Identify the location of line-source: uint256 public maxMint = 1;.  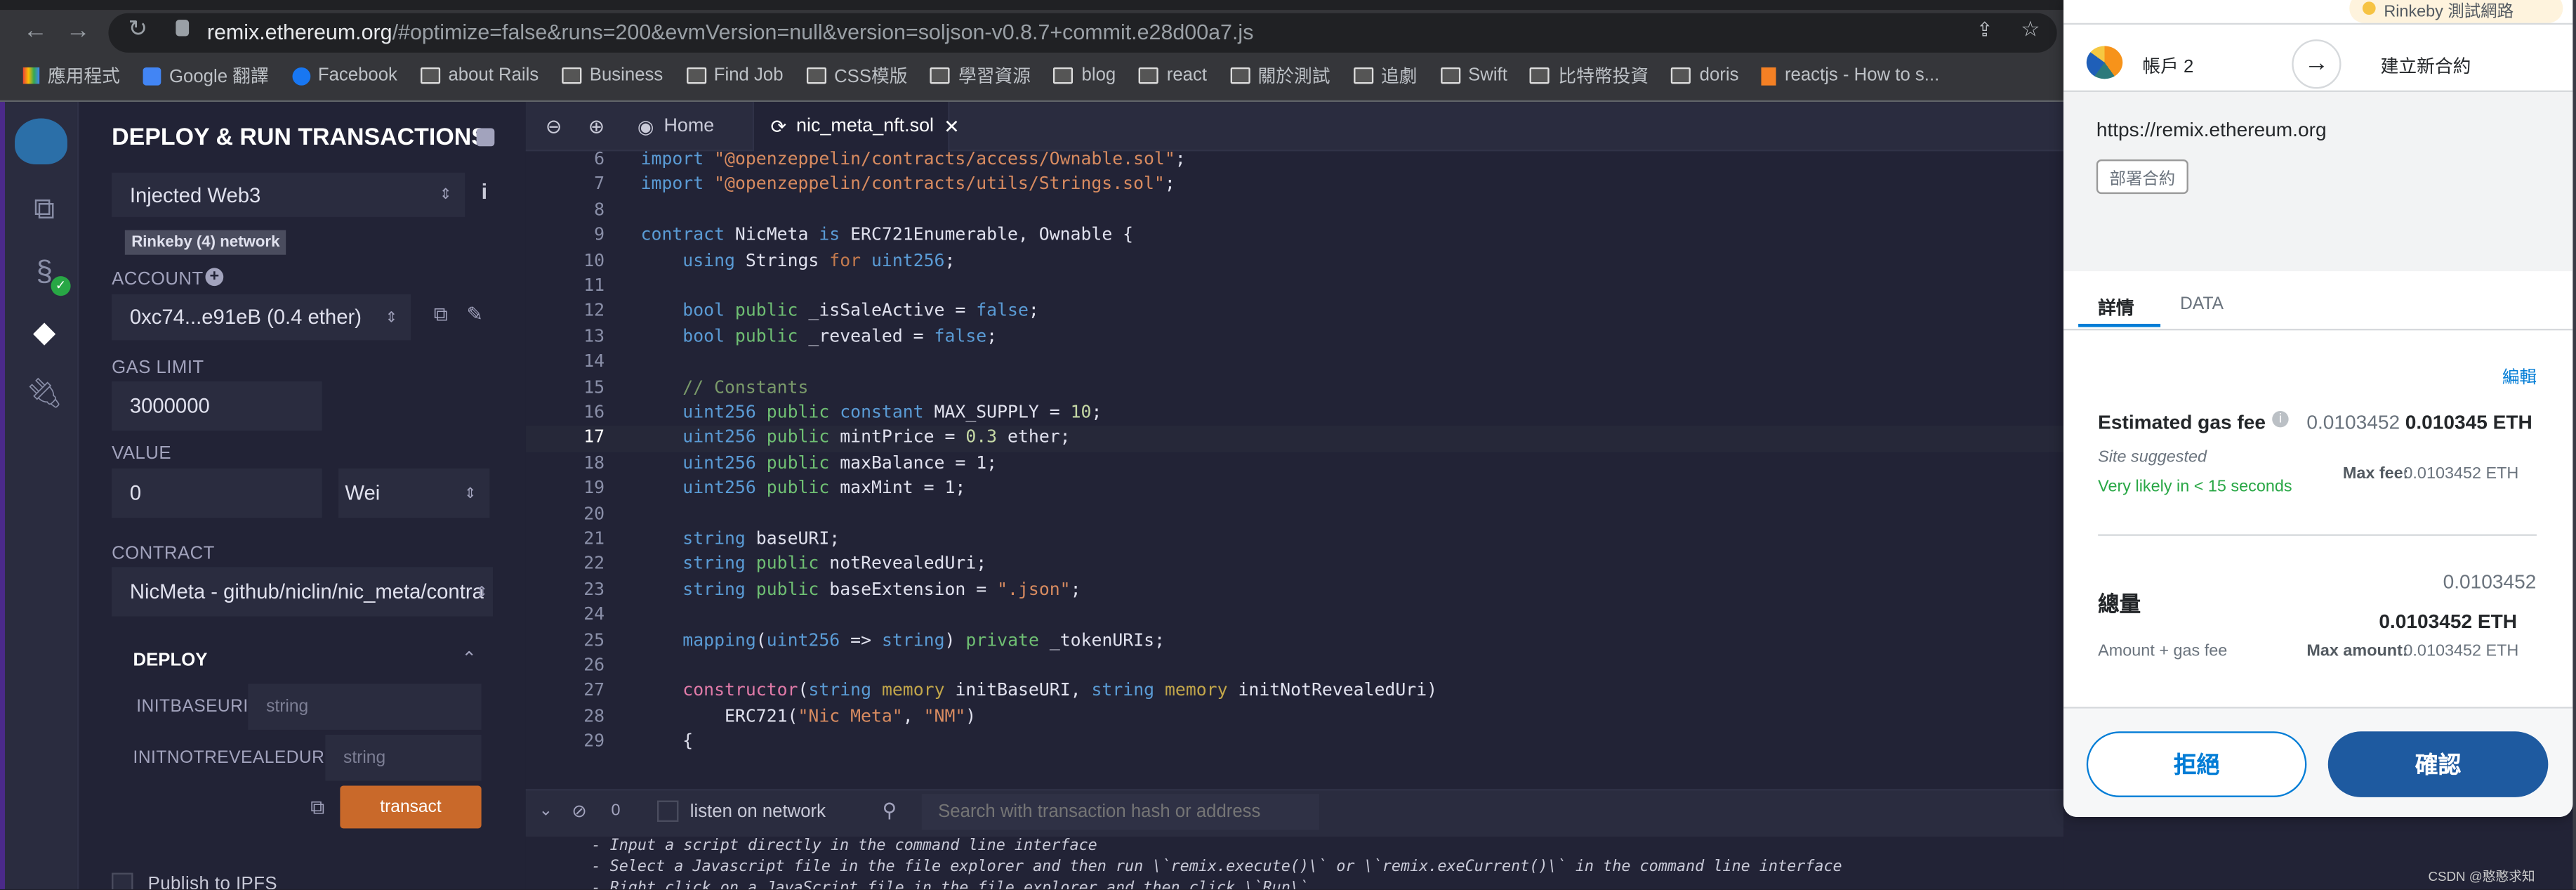
(803, 489).